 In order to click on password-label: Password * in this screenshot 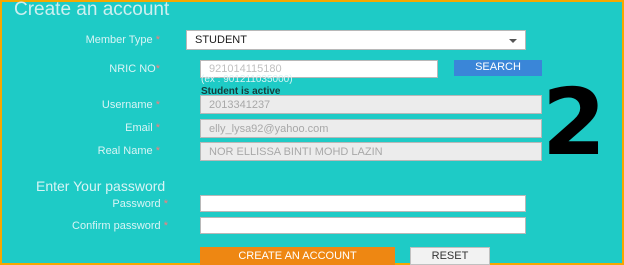, I will do `click(140, 204)`.